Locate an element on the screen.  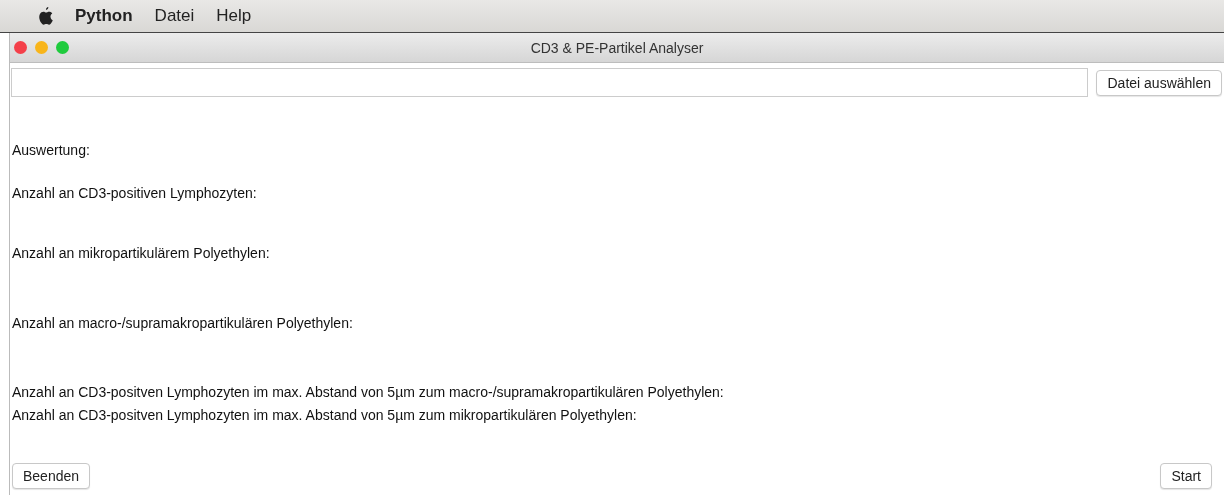
menu-item: Datei is located at coordinates (174, 16).